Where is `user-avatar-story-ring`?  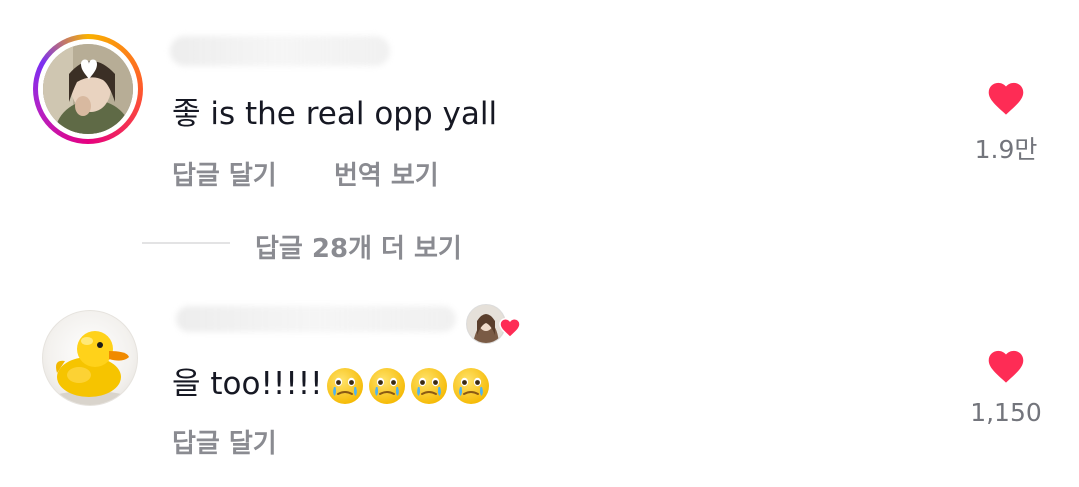
user-avatar-story-ring is located at coordinates (88, 89).